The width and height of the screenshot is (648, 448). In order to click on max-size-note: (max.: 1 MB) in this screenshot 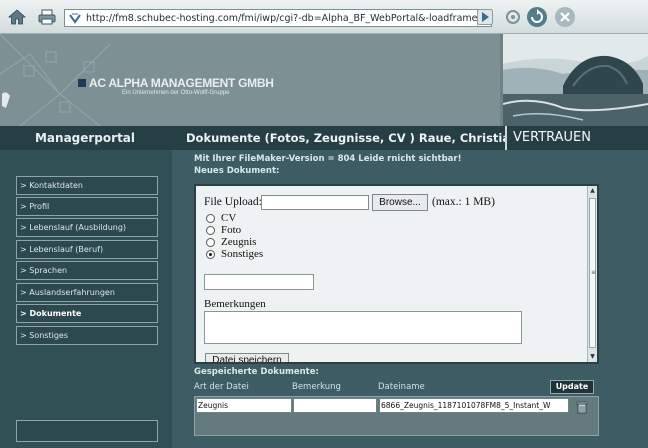, I will do `click(463, 202)`.